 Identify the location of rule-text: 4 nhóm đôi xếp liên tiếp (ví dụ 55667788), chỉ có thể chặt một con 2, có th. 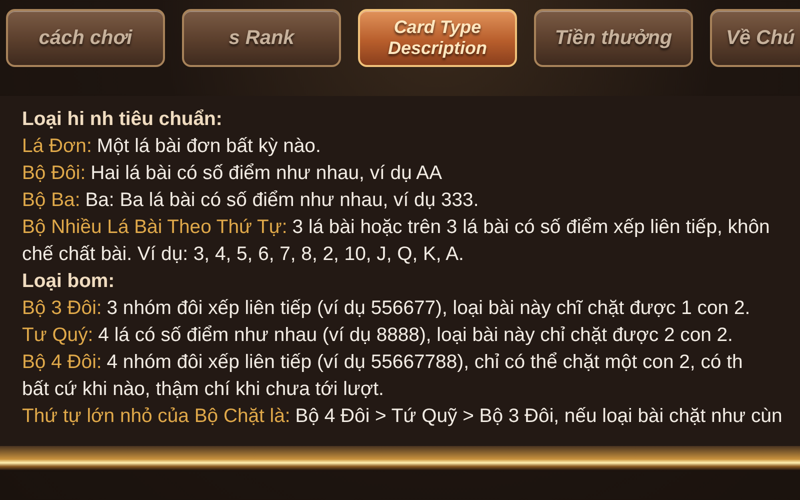
(424, 362).